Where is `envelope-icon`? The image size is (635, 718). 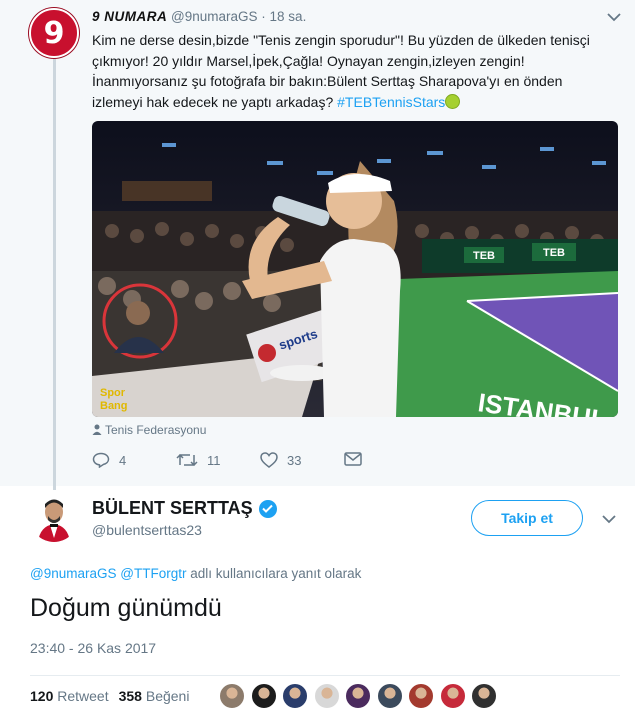
envelope-icon is located at coordinates (353, 459).